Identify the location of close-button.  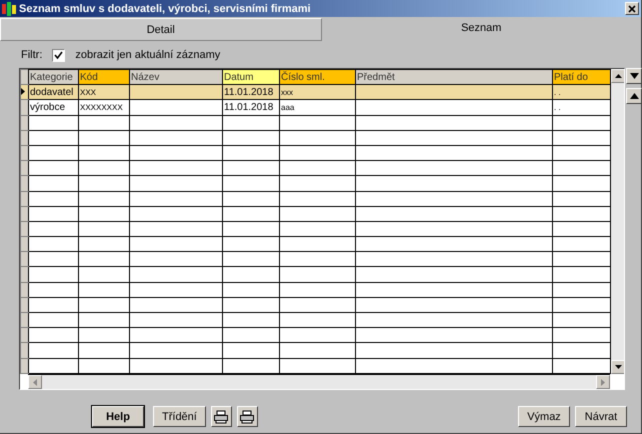
(632, 8).